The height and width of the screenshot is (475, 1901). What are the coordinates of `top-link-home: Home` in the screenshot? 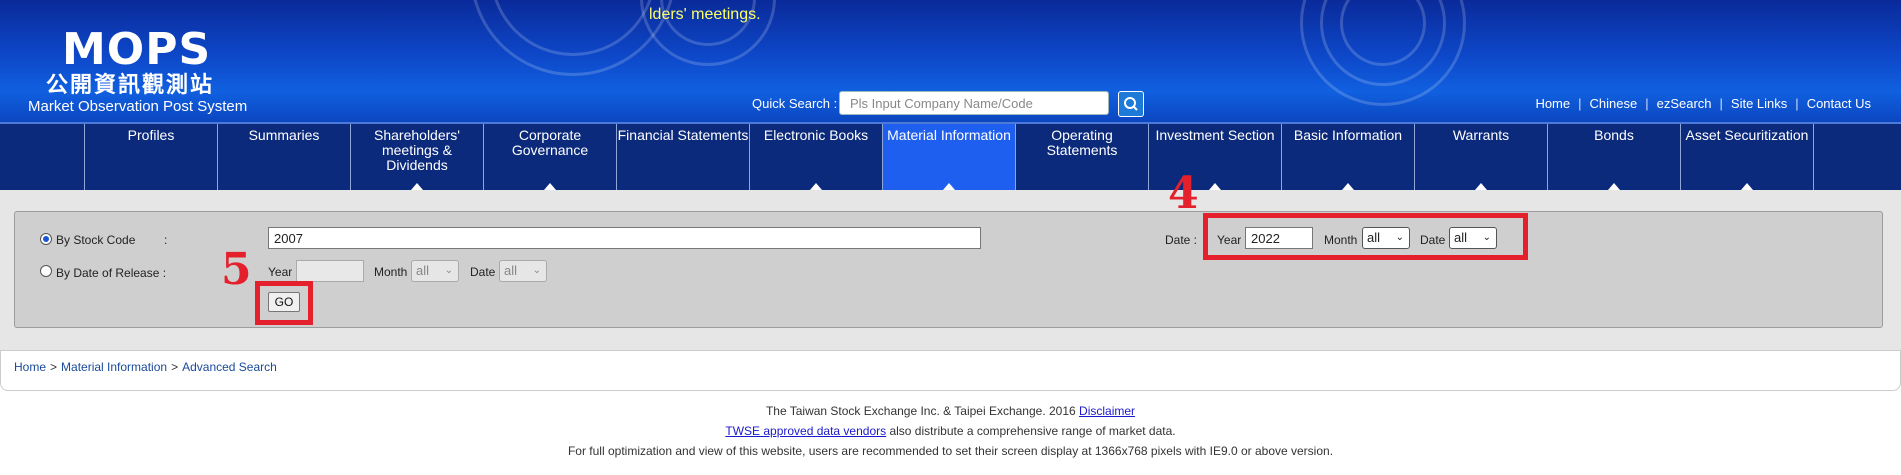 It's located at (1552, 103).